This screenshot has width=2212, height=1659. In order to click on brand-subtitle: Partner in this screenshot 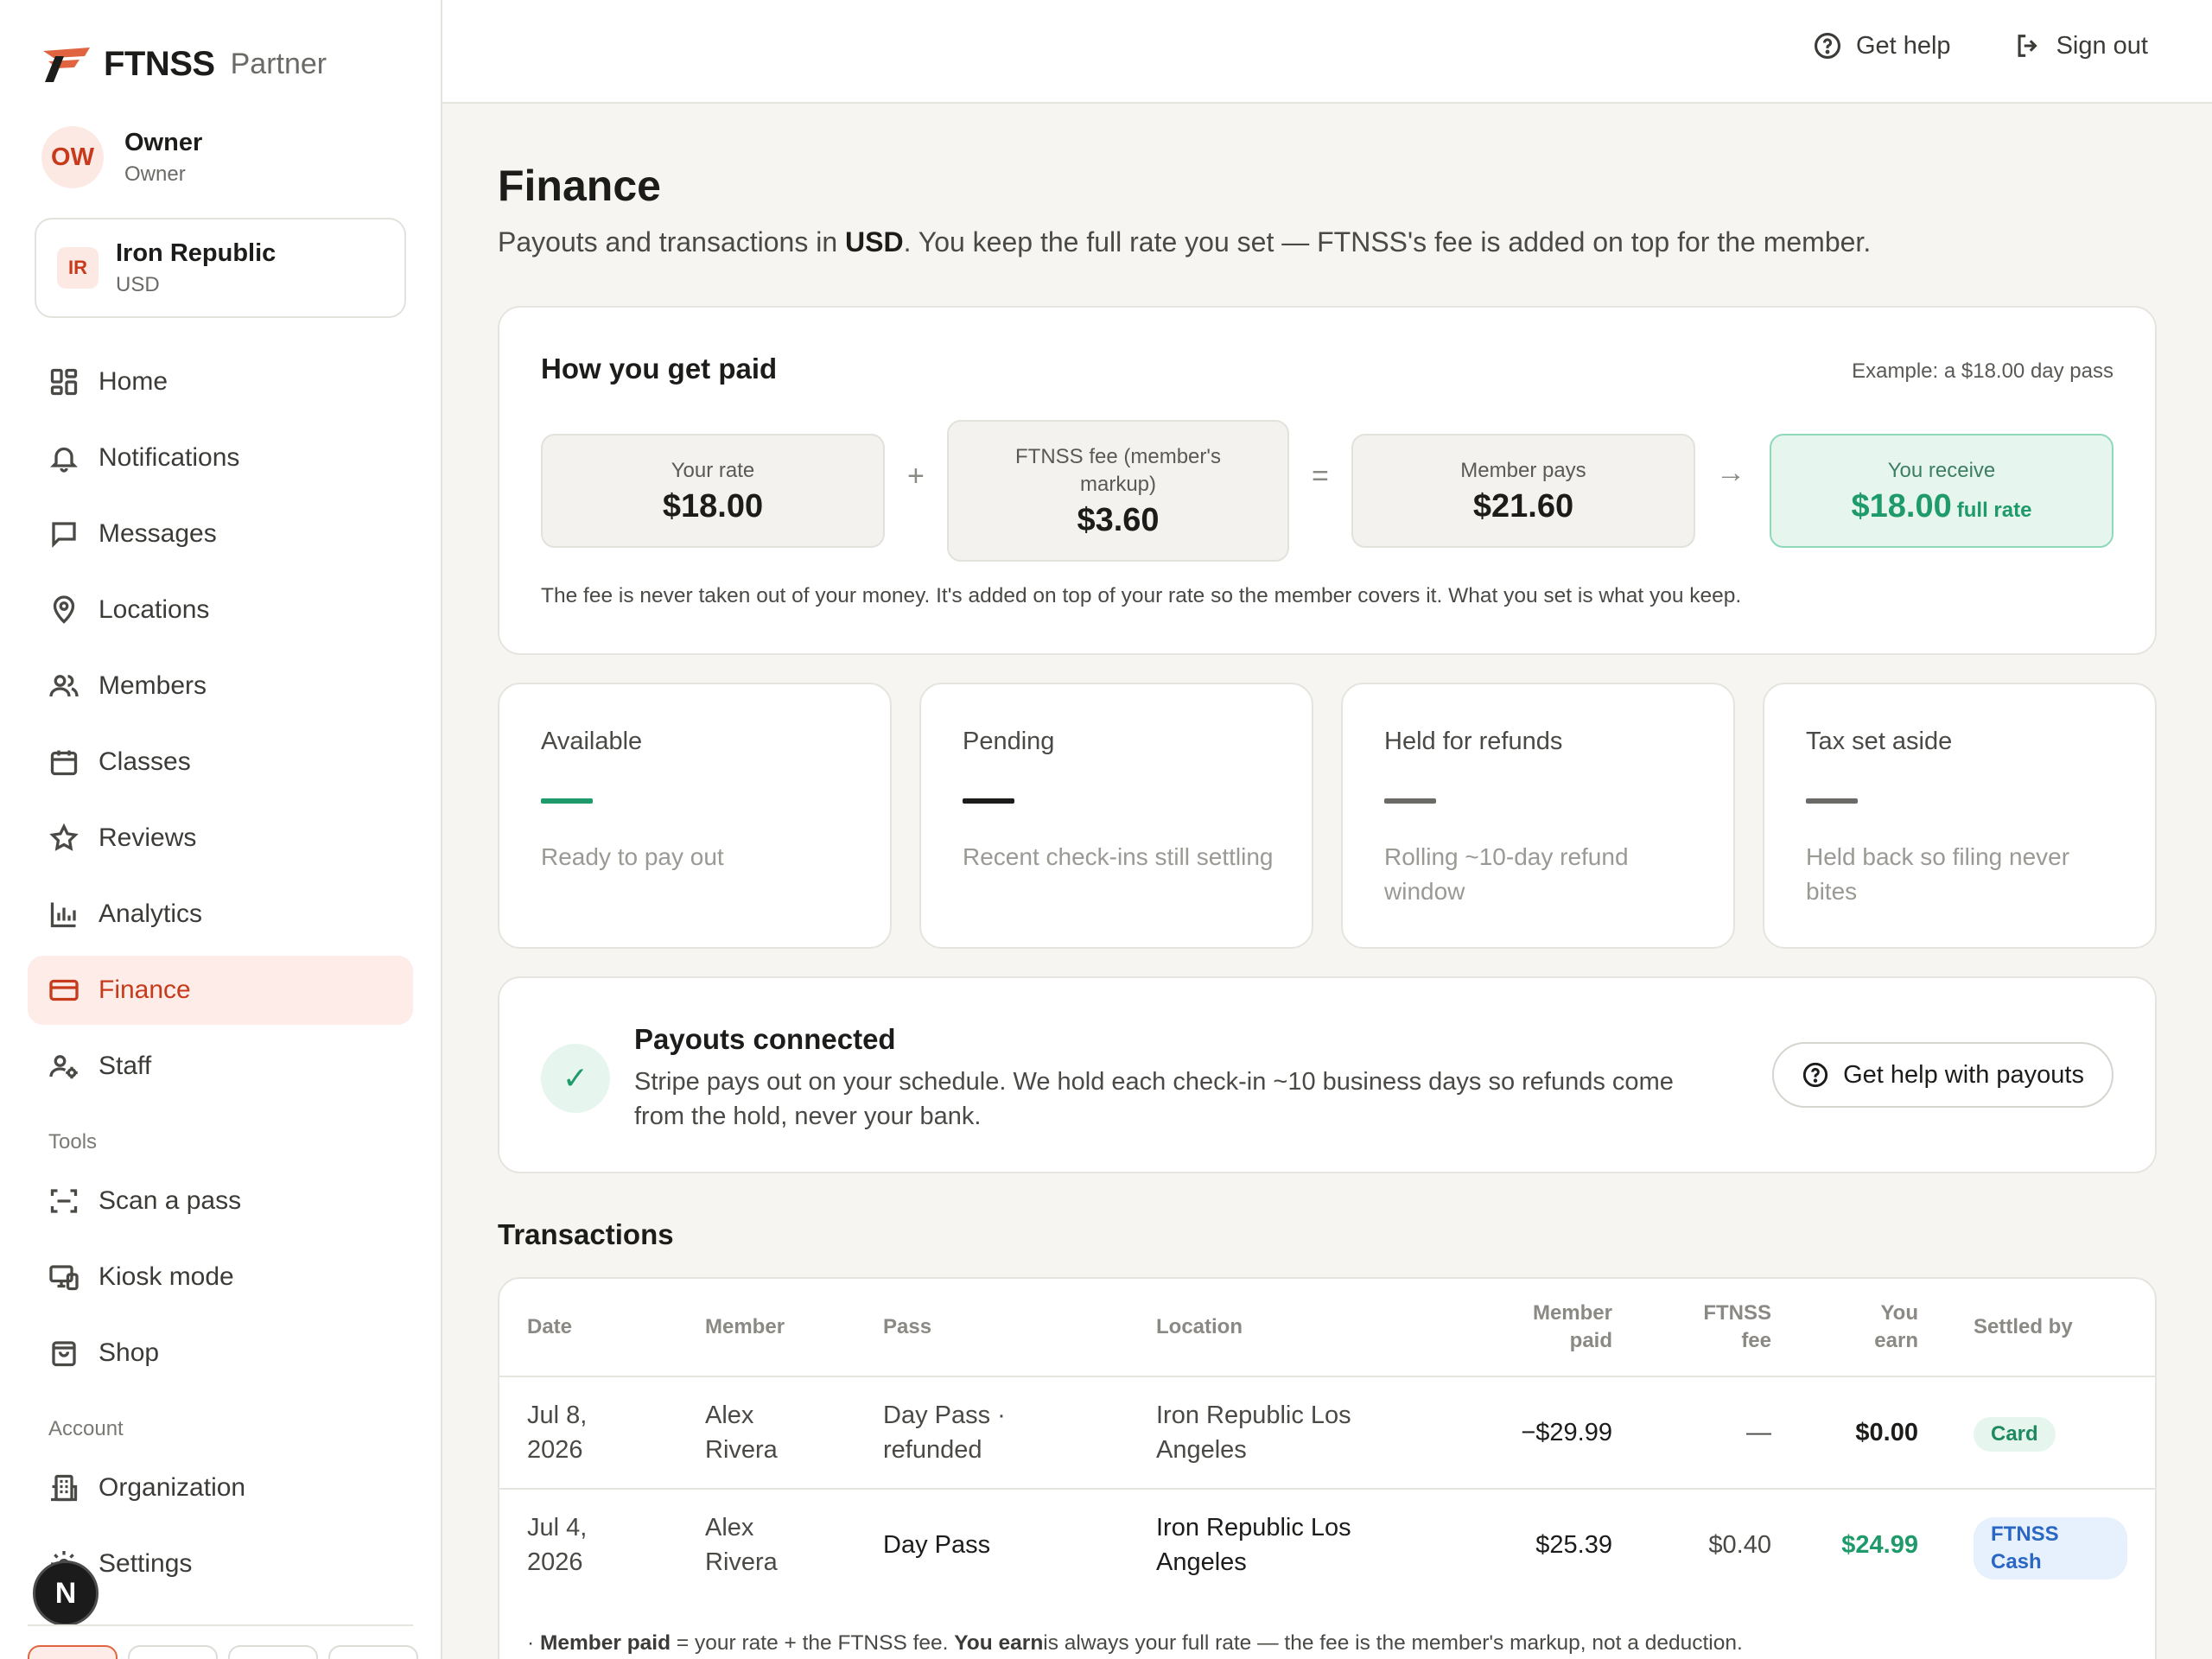, I will do `click(278, 64)`.